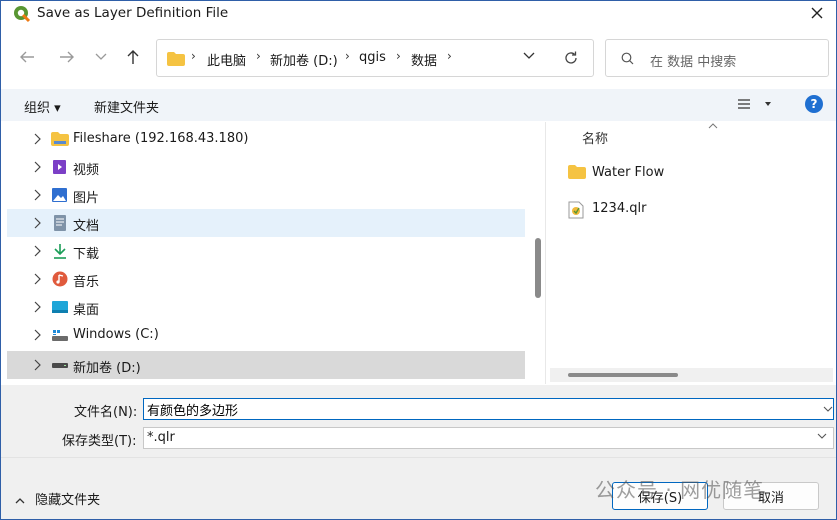 This screenshot has height=520, width=837. What do you see at coordinates (107, 368) in the screenshot?
I see `nav-item-label: 新加卷 (D:)` at bounding box center [107, 368].